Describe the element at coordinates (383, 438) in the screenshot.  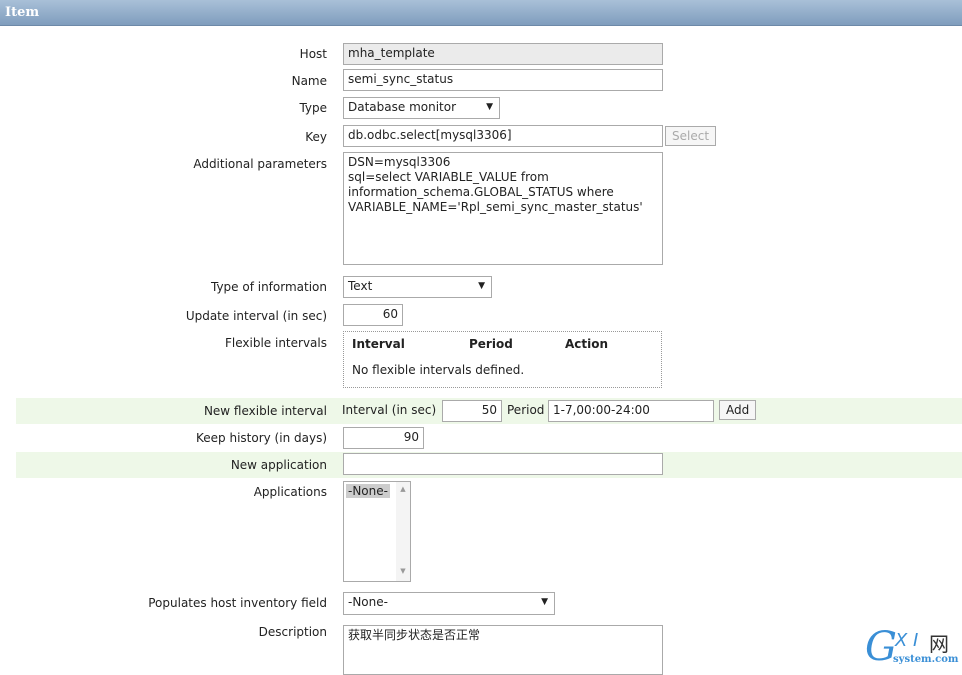
I see `history-input: 90` at that location.